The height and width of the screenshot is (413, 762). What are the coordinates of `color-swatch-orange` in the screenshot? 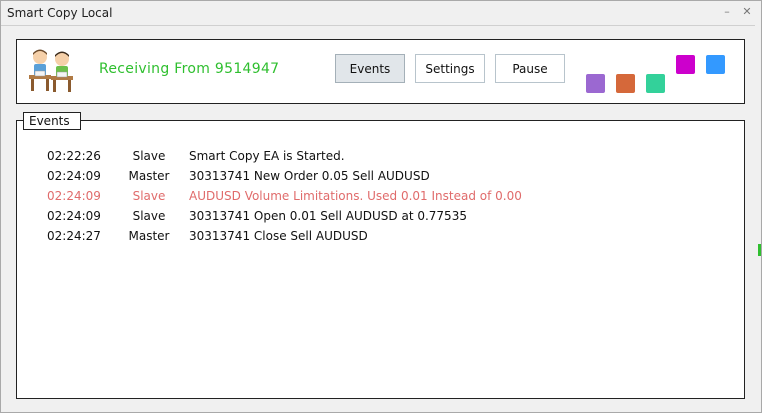 It's located at (625, 83).